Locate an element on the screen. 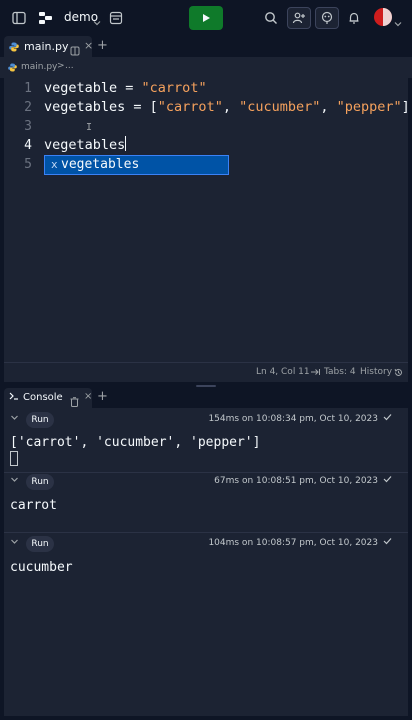  code-identifier: vegetables is located at coordinates (85, 145).